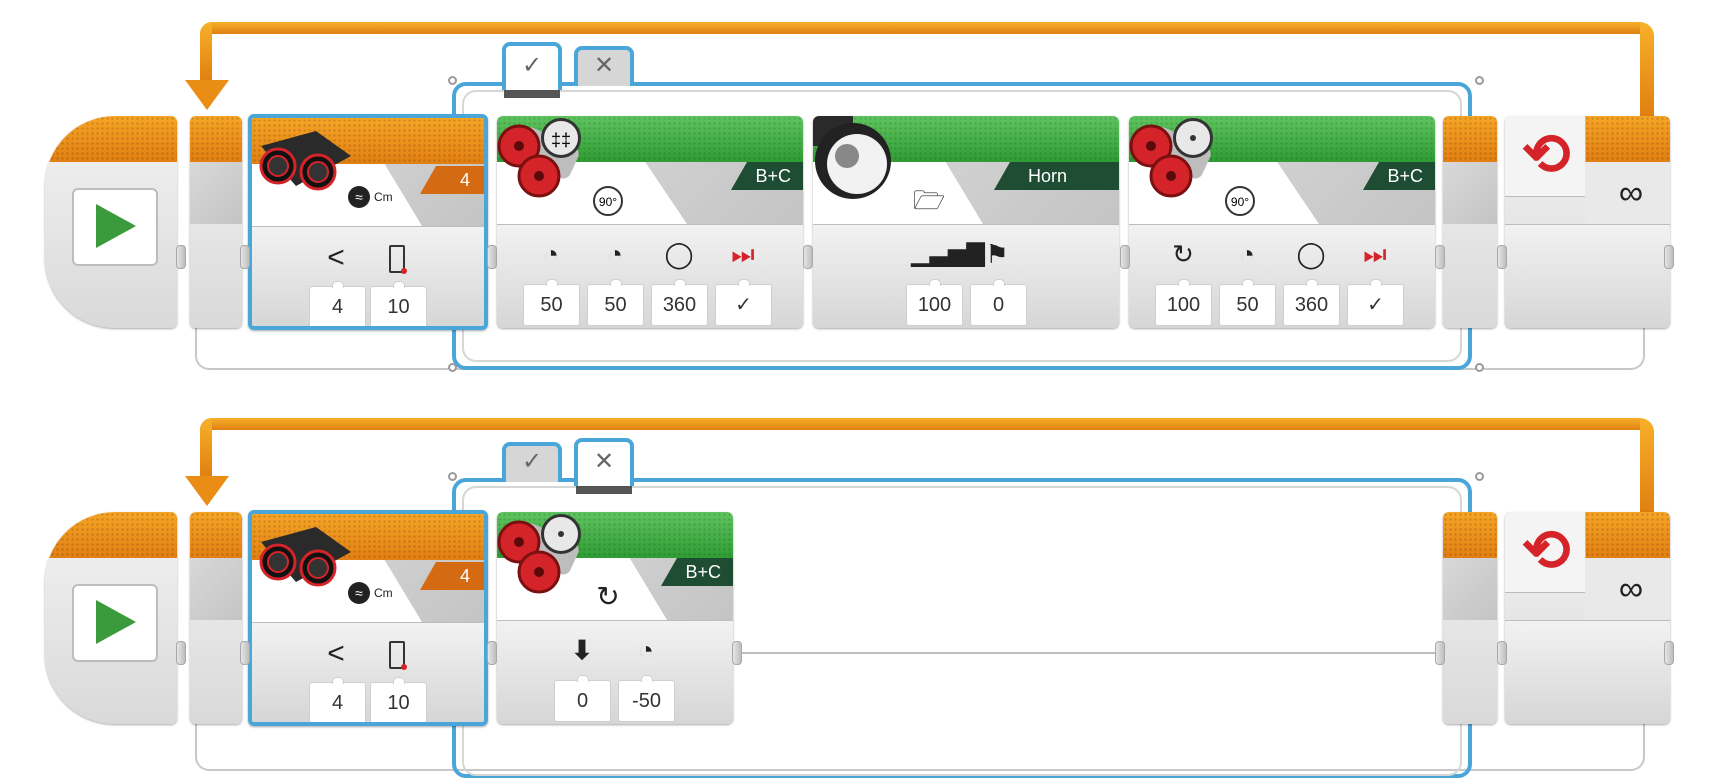 Image resolution: width=1730 pixels, height=778 pixels. What do you see at coordinates (615, 618) in the screenshot?
I see `move-steering-block: B+C ↻ ⬇ ◔ 0 -50` at bounding box center [615, 618].